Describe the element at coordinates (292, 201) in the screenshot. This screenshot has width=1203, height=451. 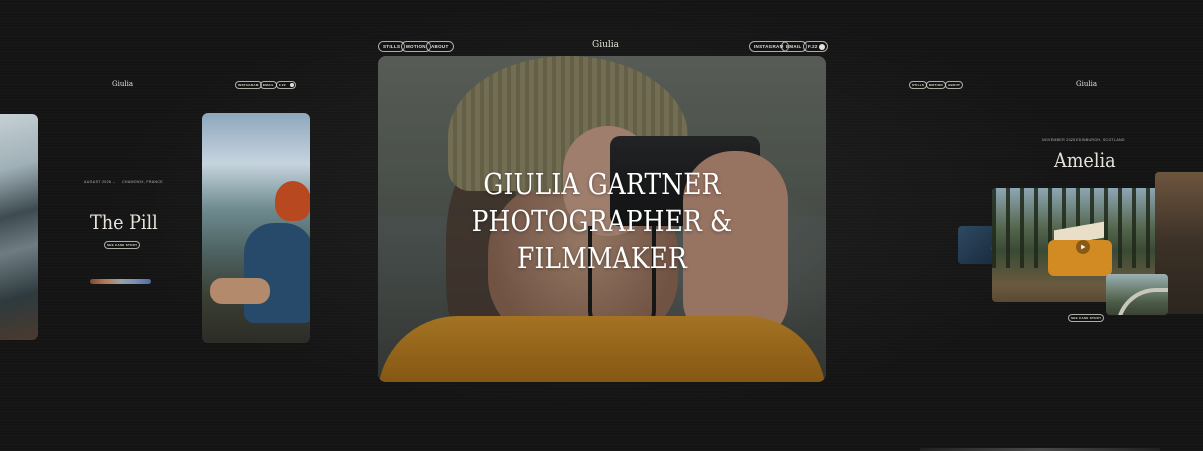
I see `hiker-hat` at that location.